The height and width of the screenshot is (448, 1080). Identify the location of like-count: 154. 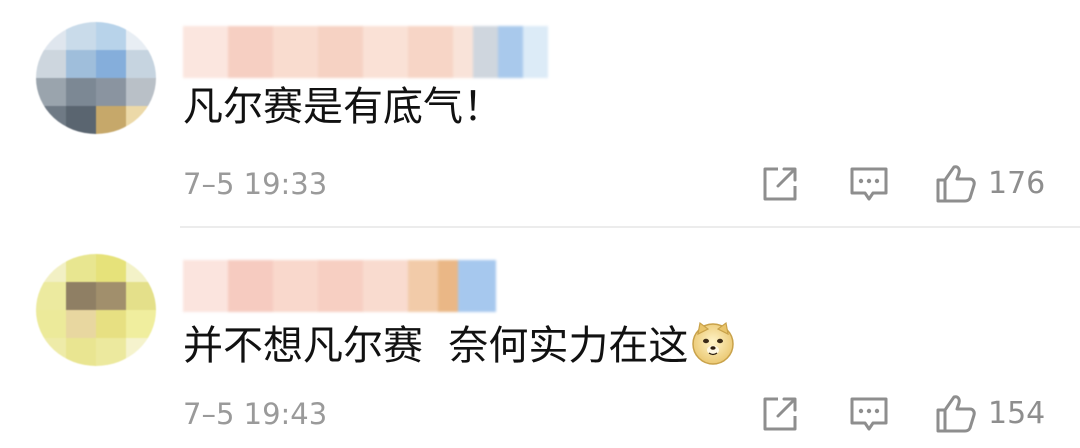
(1017, 413).